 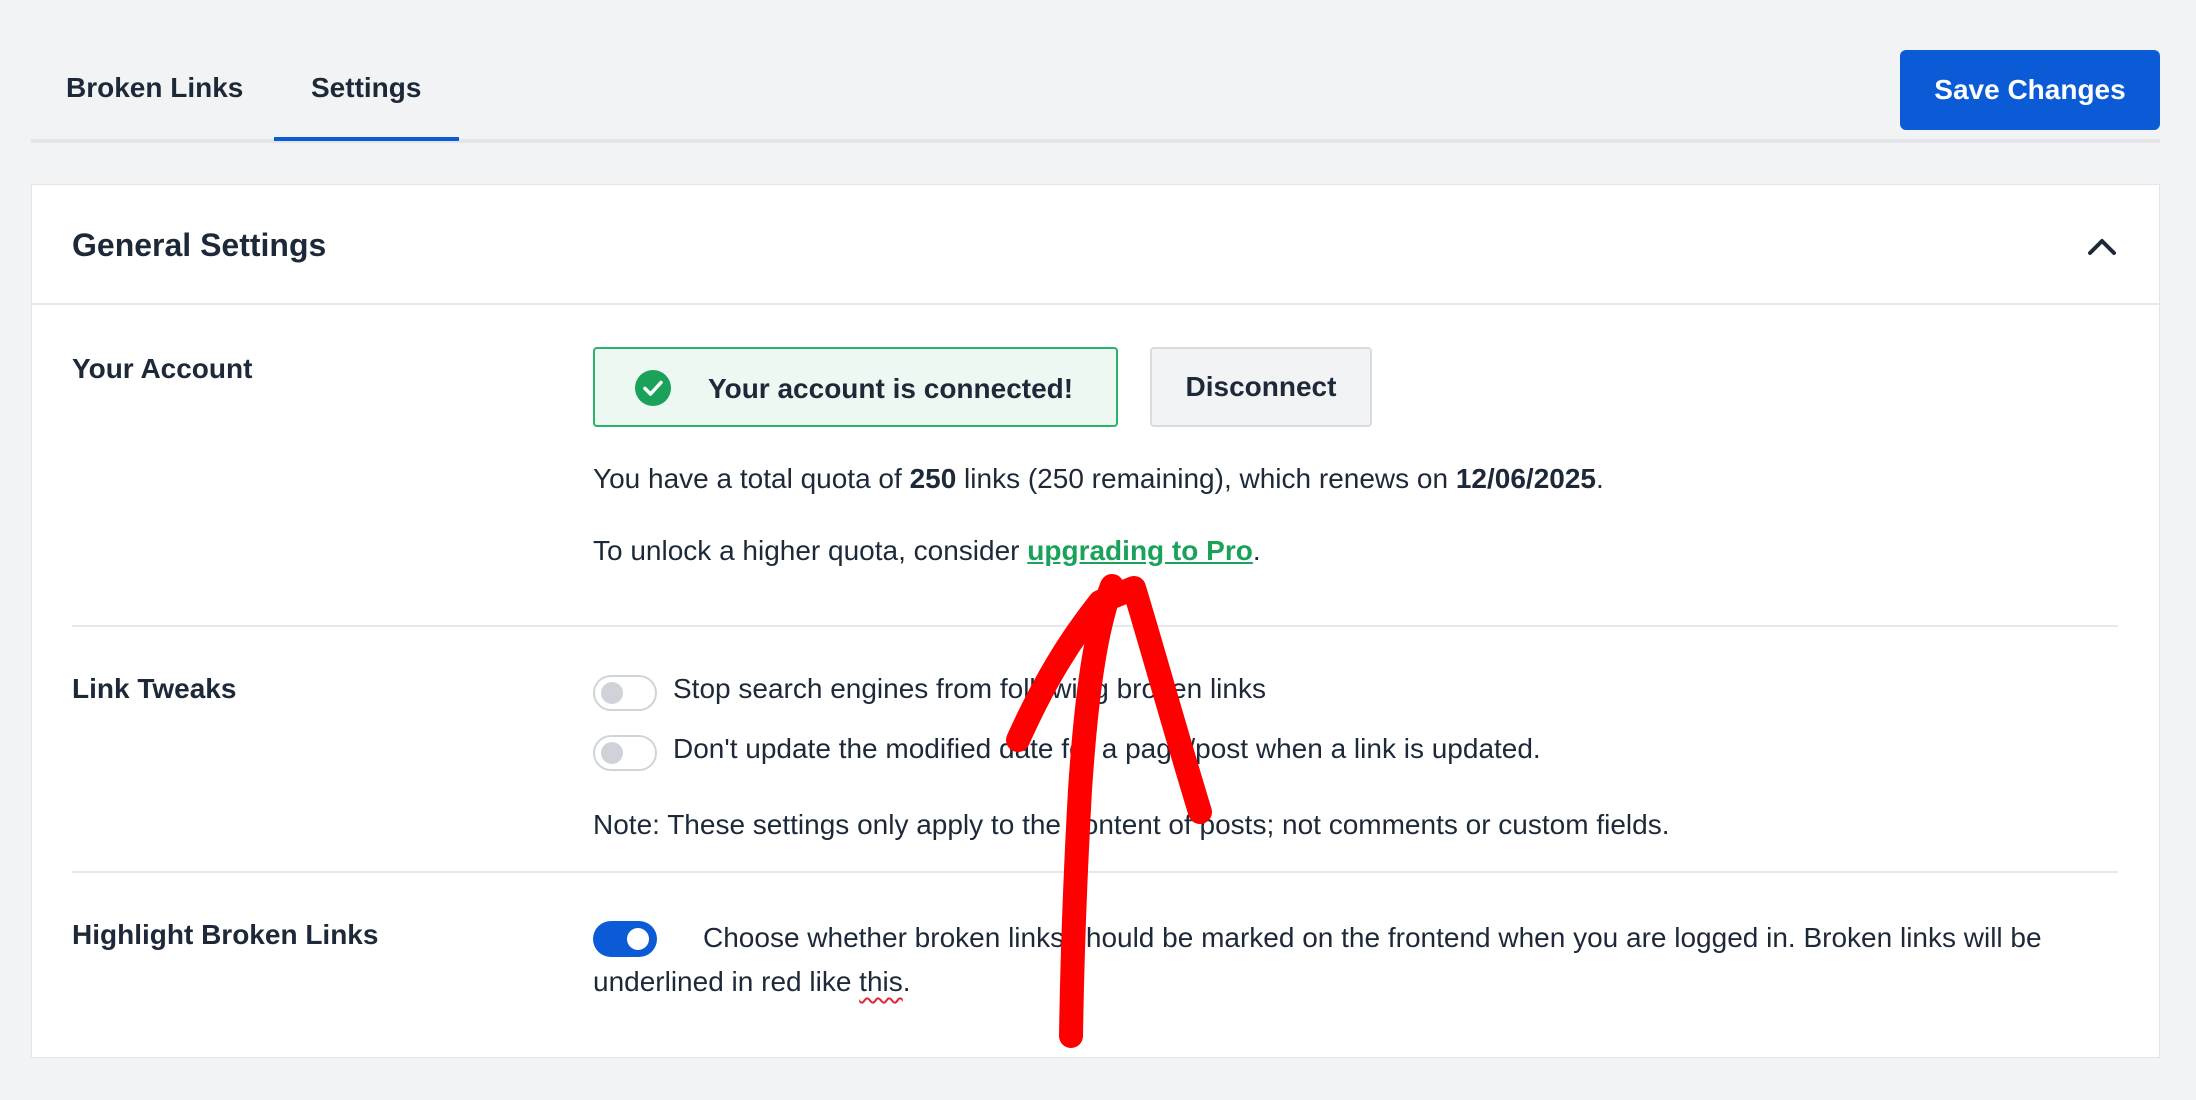 I want to click on unlock-prefix: To unlock a higher quota, consider, so click(x=810, y=550).